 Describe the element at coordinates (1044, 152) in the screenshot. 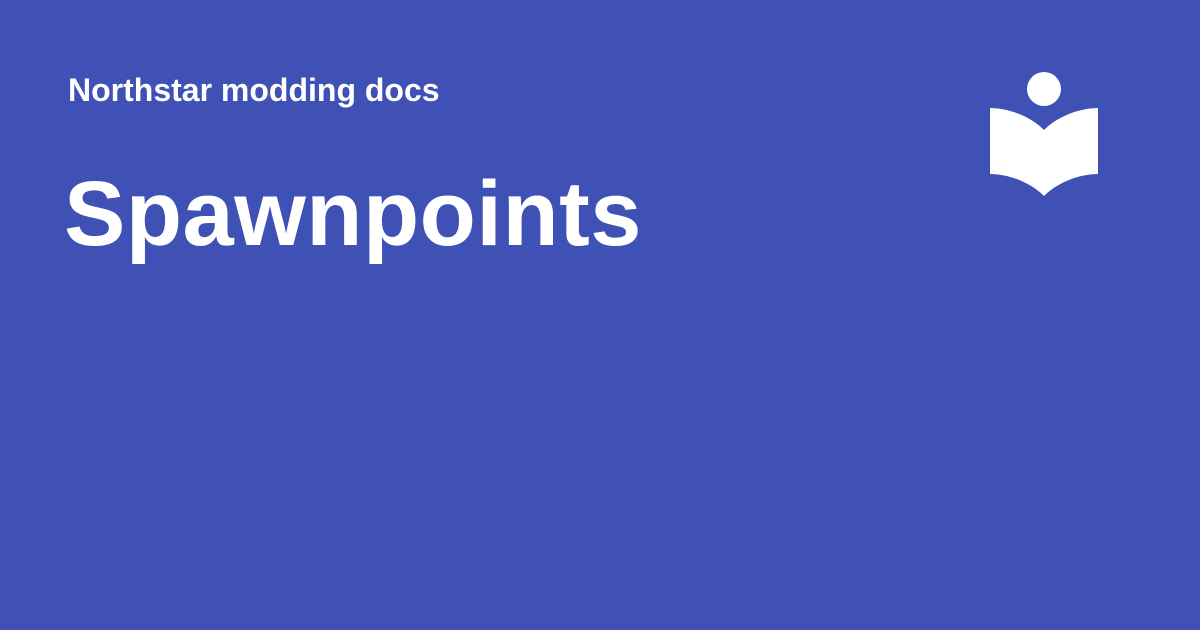

I see `book-shape` at that location.